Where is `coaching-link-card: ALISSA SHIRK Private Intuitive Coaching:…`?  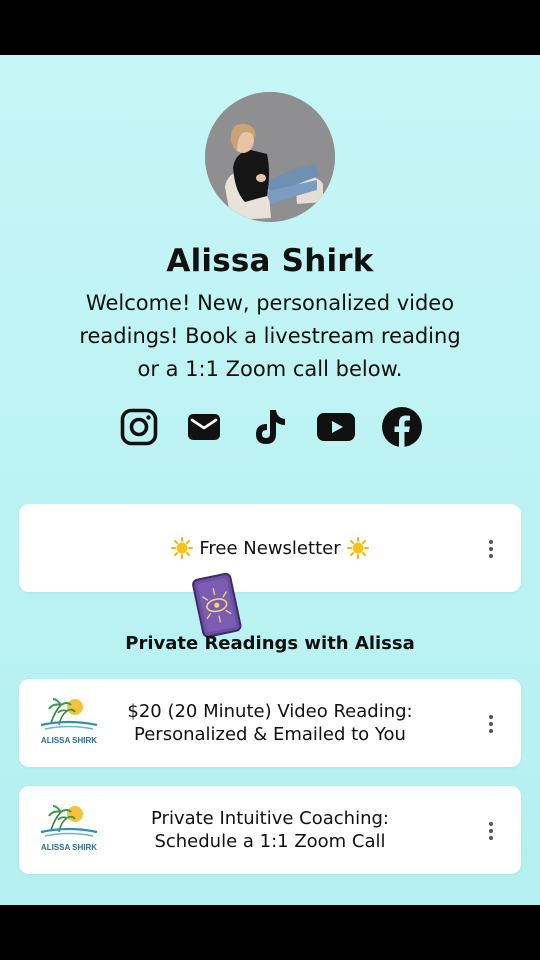
coaching-link-card: ALISSA SHIRK Private Intuitive Coaching:… is located at coordinates (270, 830).